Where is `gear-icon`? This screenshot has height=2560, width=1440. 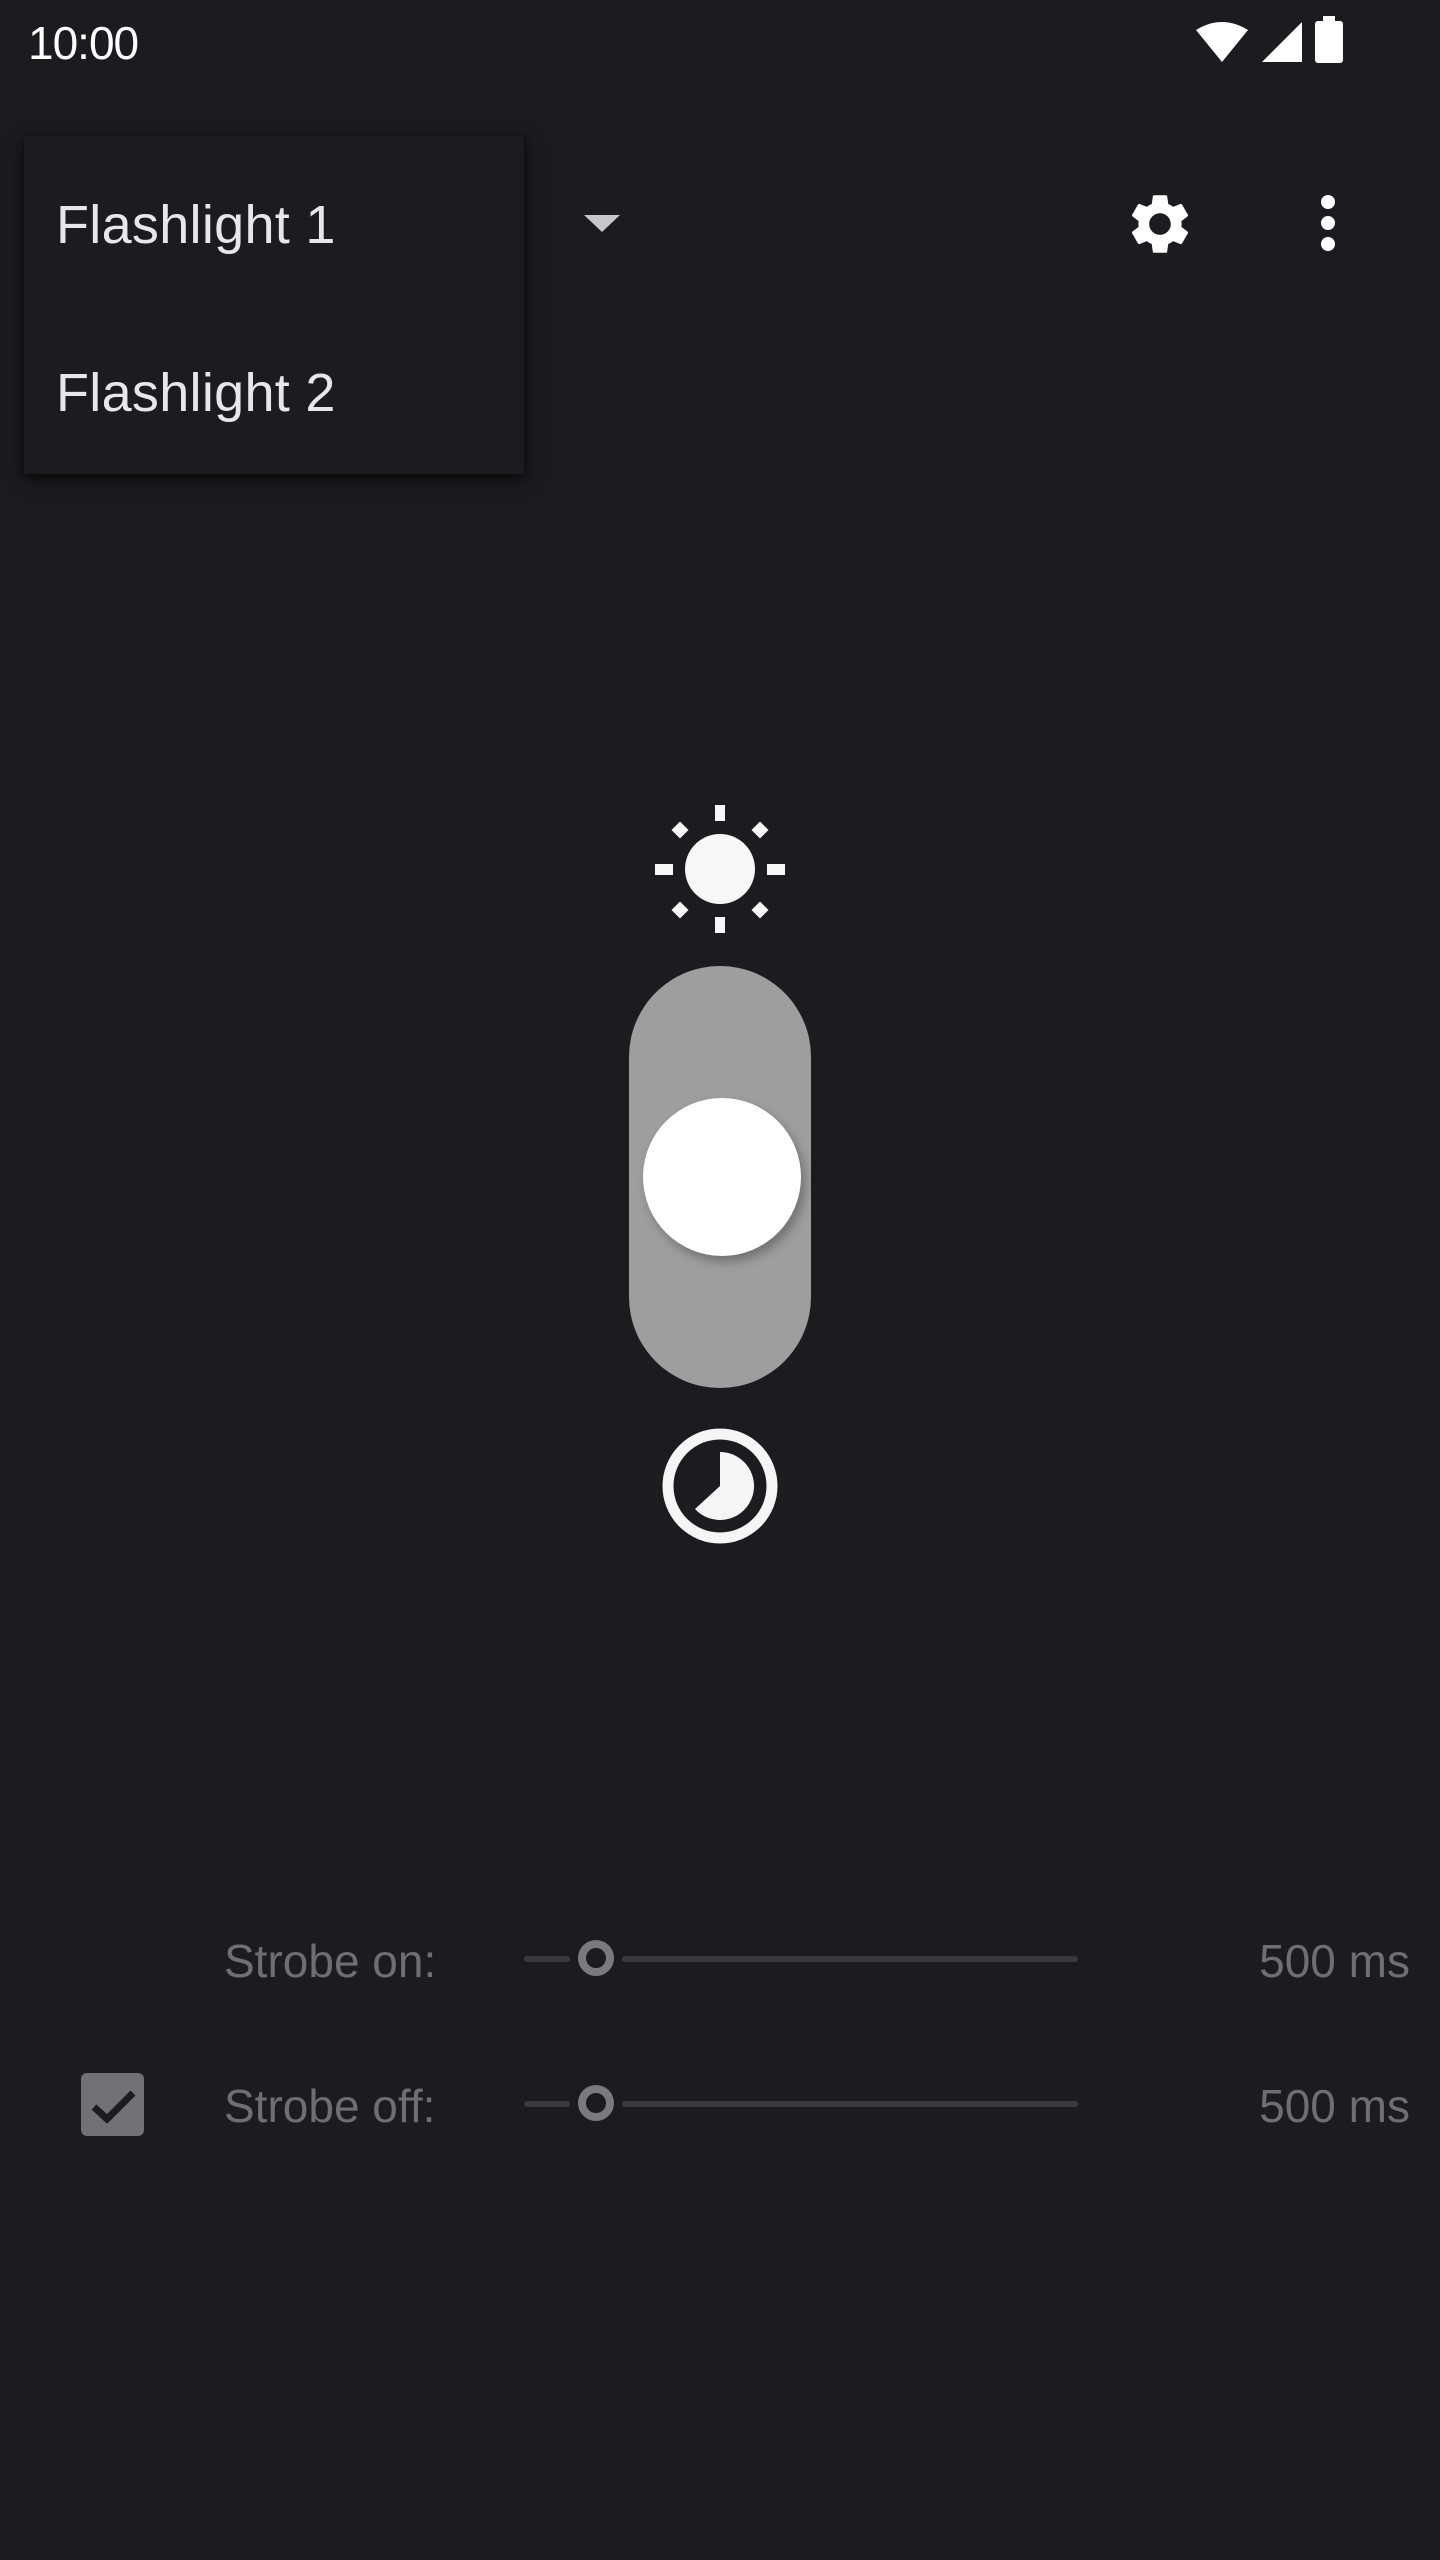 gear-icon is located at coordinates (1160, 224).